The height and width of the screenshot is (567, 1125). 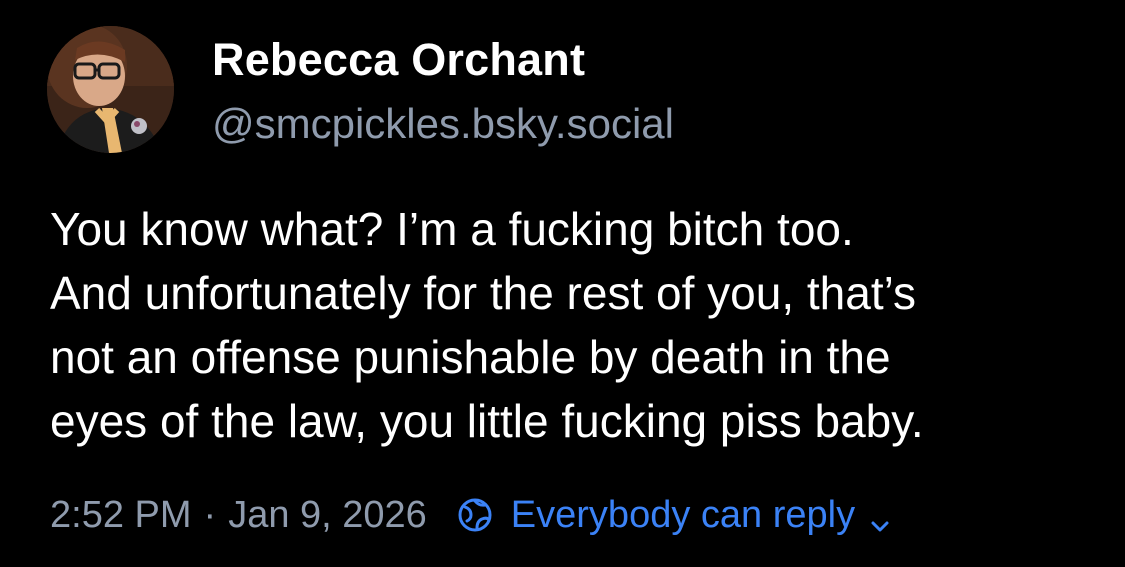 I want to click on post-text-line: You know what? I’m a fucking bitch too., so click(x=452, y=229).